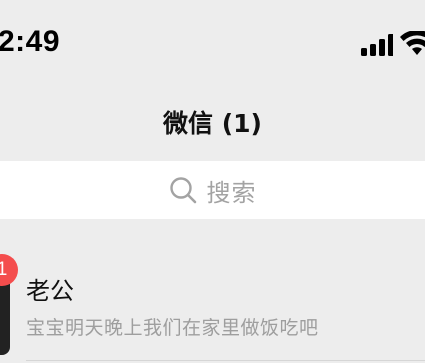  What do you see at coordinates (412, 43) in the screenshot?
I see `wifi-icon` at bounding box center [412, 43].